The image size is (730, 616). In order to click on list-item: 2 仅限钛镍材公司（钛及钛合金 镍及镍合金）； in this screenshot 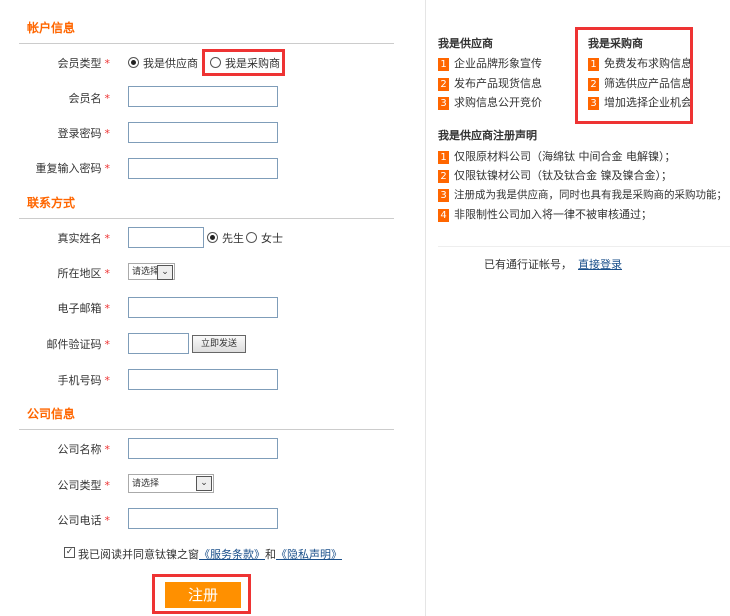, I will do `click(555, 175)`.